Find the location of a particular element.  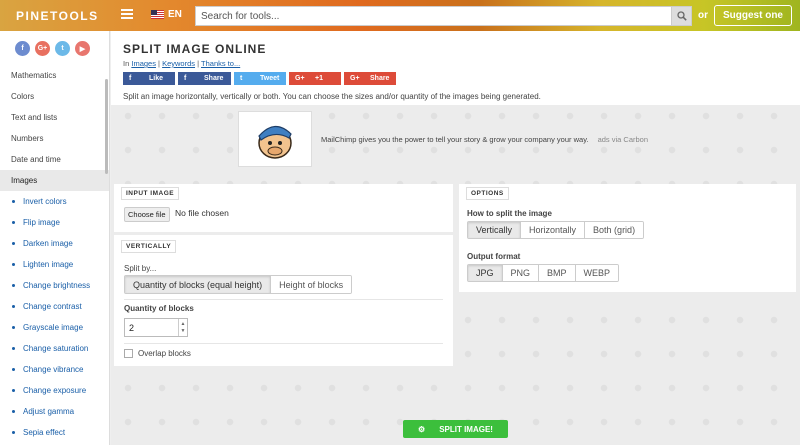

social-links: f G+ t ▶ is located at coordinates (54, 48).